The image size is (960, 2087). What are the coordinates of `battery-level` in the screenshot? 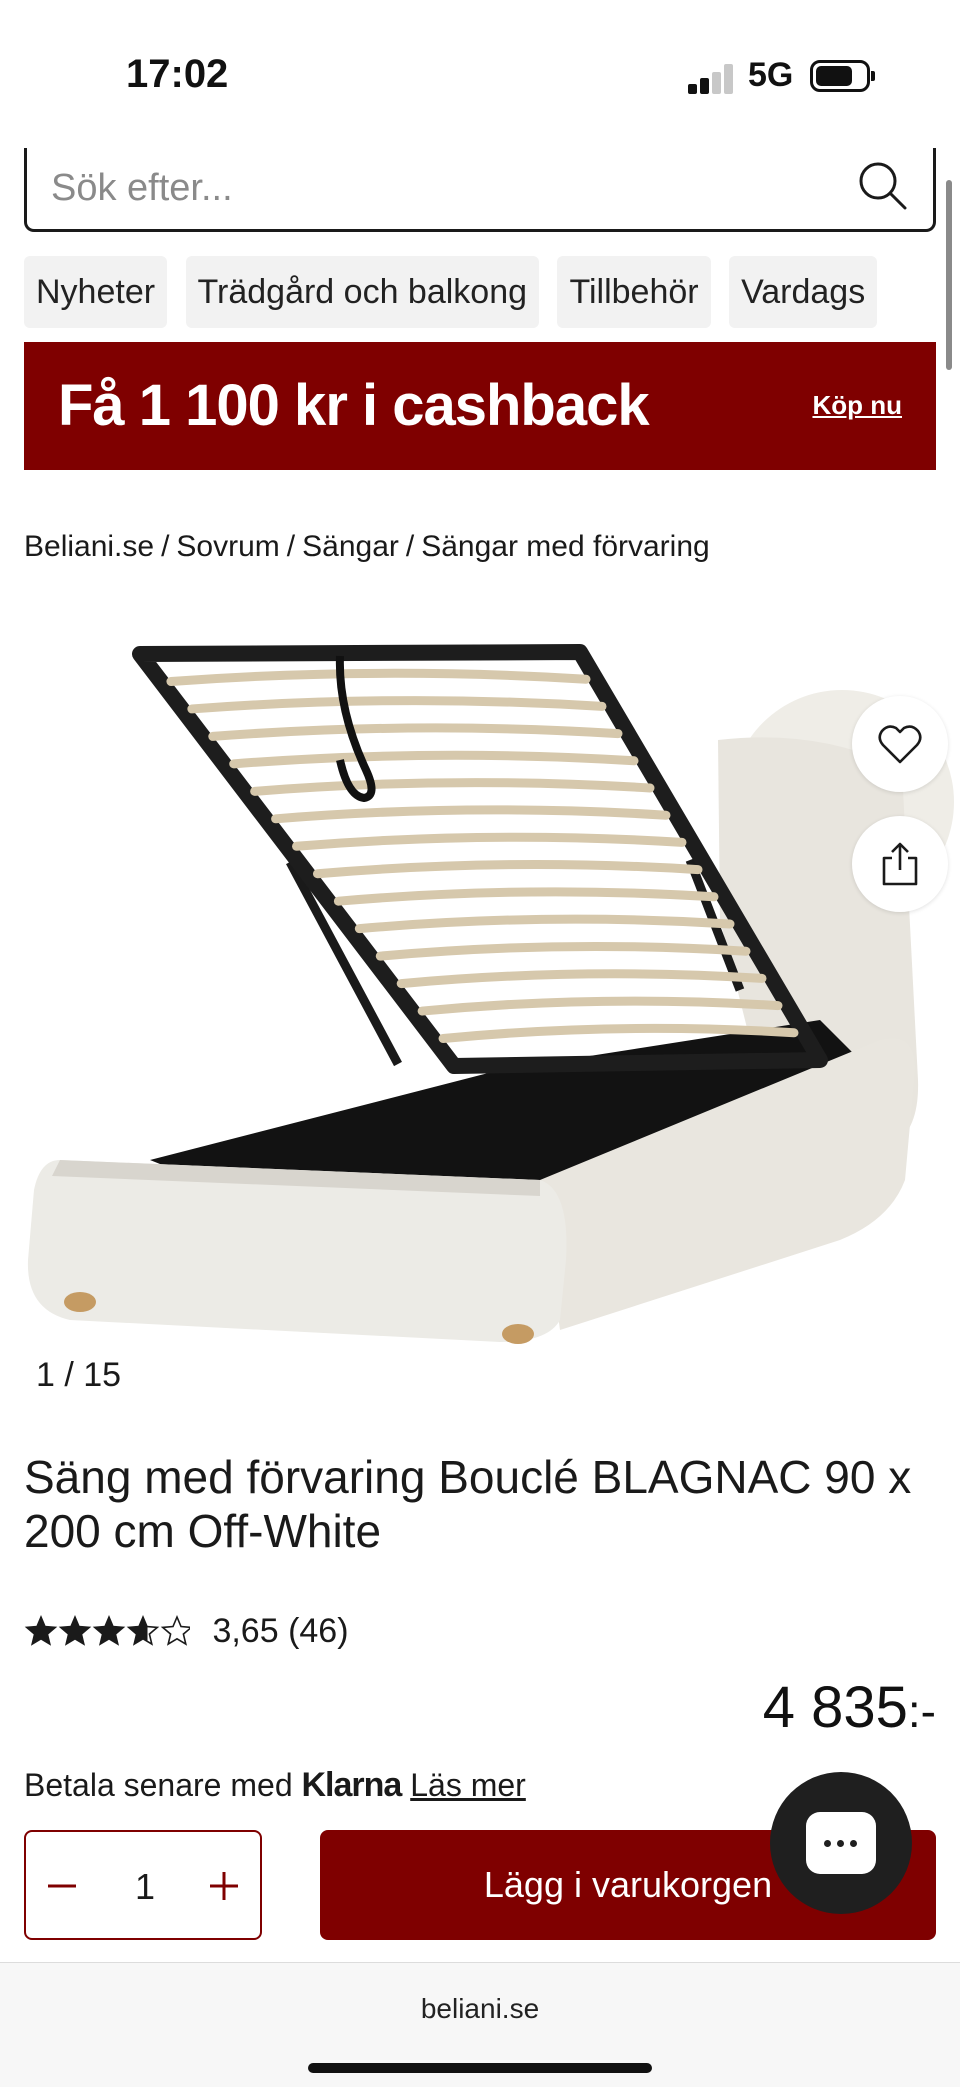 It's located at (834, 76).